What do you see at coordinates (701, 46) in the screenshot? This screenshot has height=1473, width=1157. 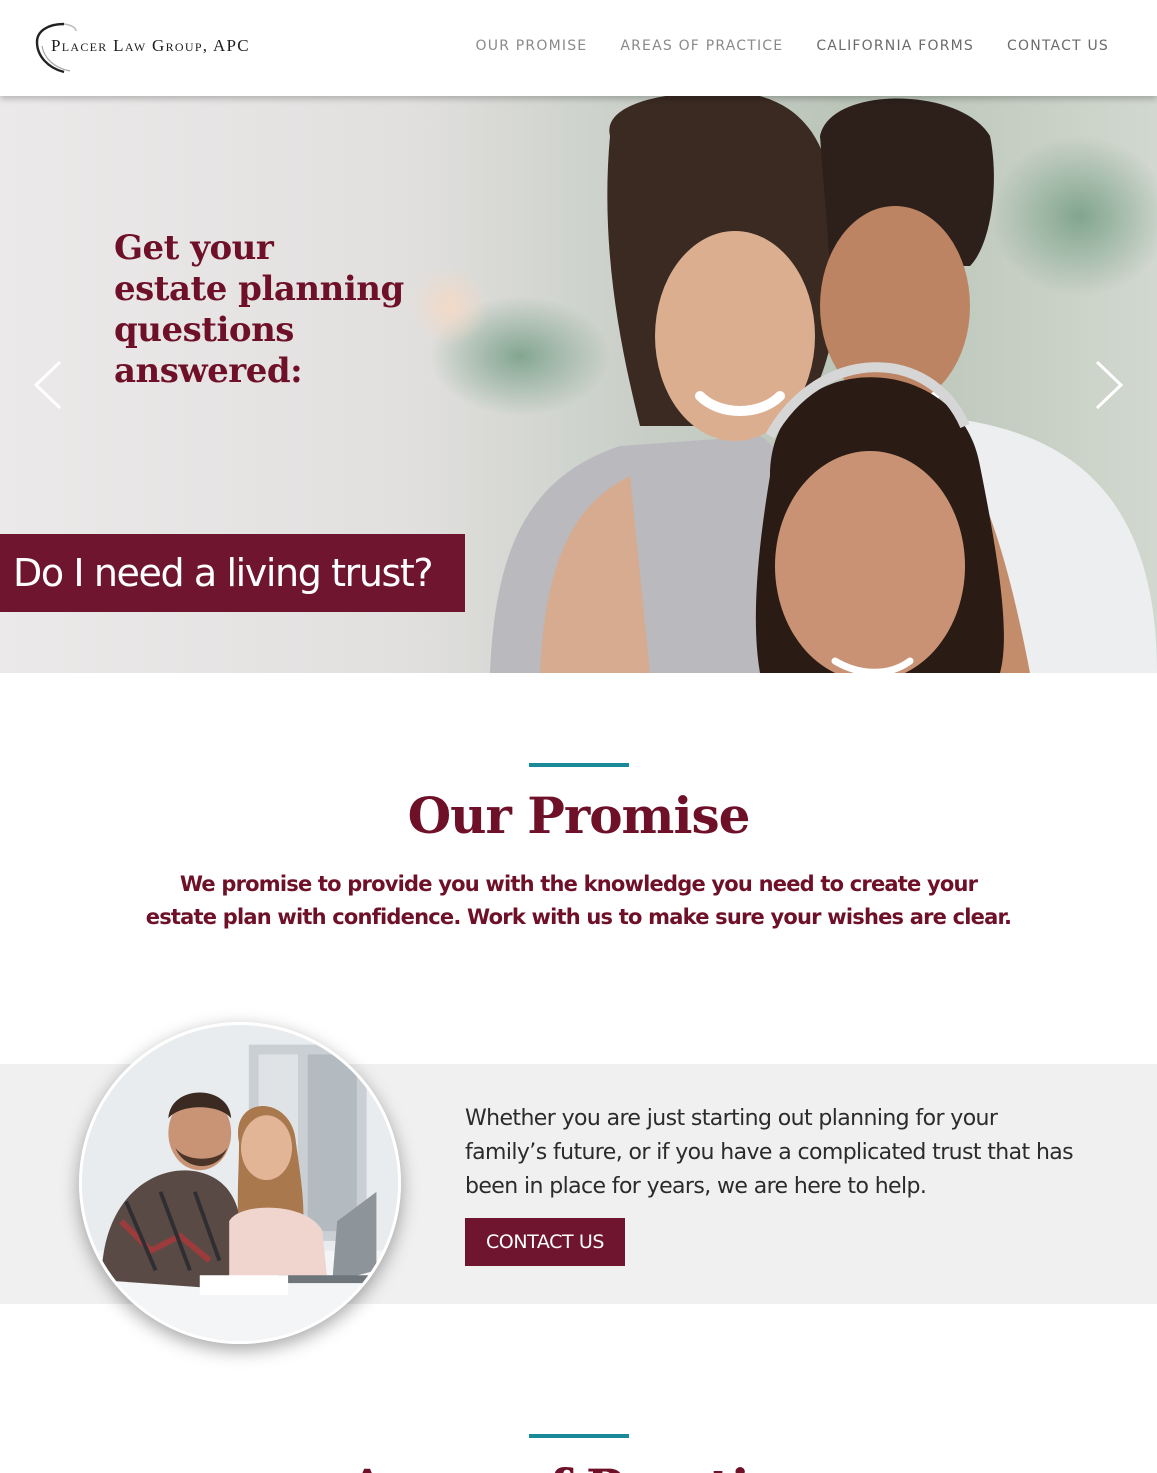 I see `nav-areas-of-practice: AREAS OF PRACTICE` at bounding box center [701, 46].